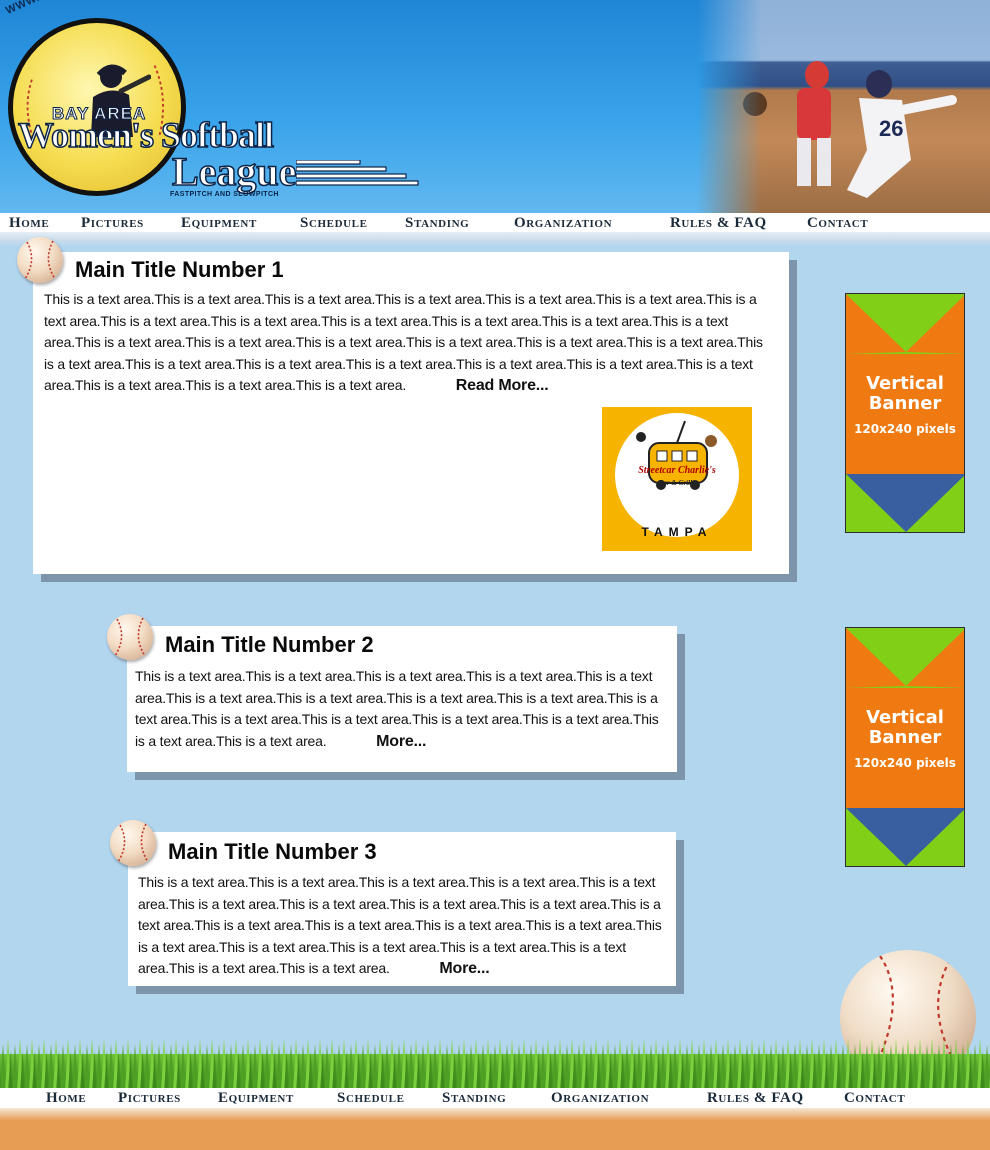 Image resolution: width=990 pixels, height=1150 pixels. What do you see at coordinates (66, 1098) in the screenshot?
I see `footer-nav-home: Home` at bounding box center [66, 1098].